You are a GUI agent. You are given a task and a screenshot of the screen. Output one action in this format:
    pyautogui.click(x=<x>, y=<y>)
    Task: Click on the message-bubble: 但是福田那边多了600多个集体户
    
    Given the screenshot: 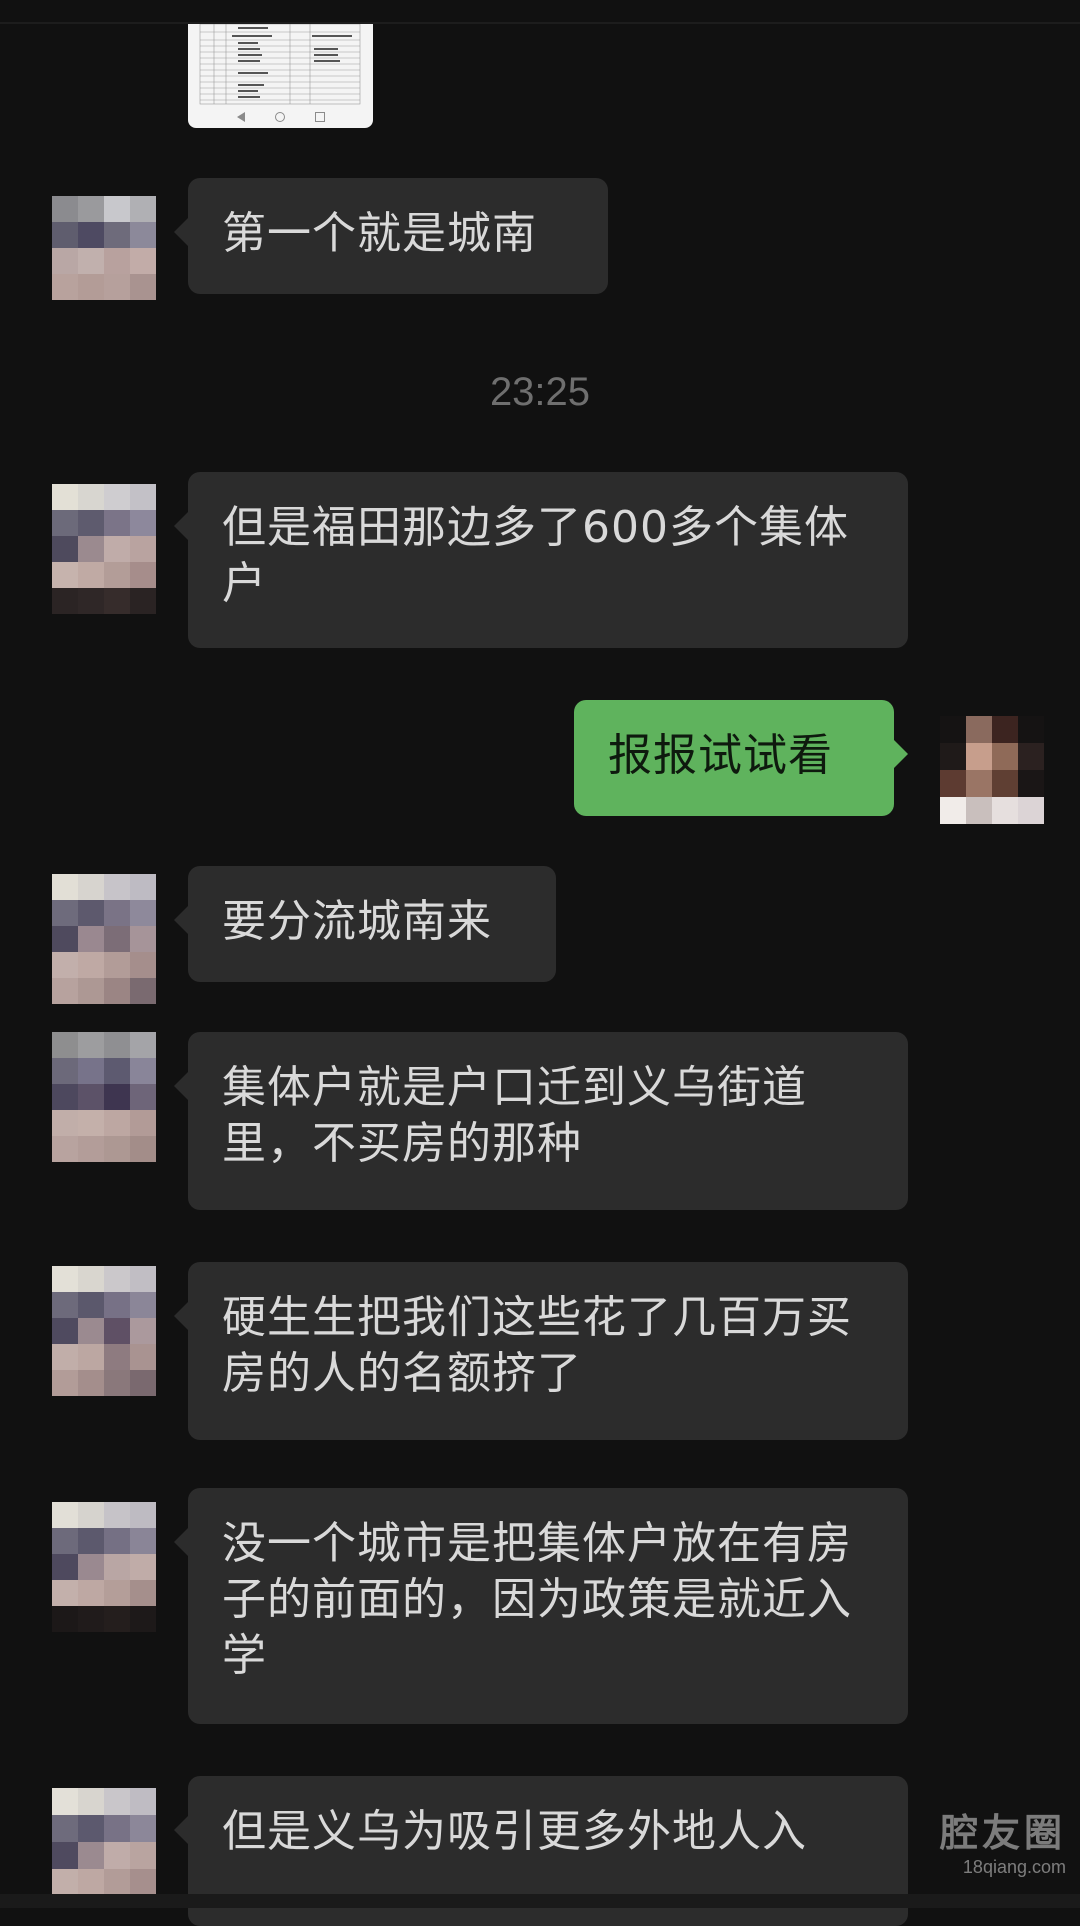 What is the action you would take?
    pyautogui.click(x=541, y=560)
    